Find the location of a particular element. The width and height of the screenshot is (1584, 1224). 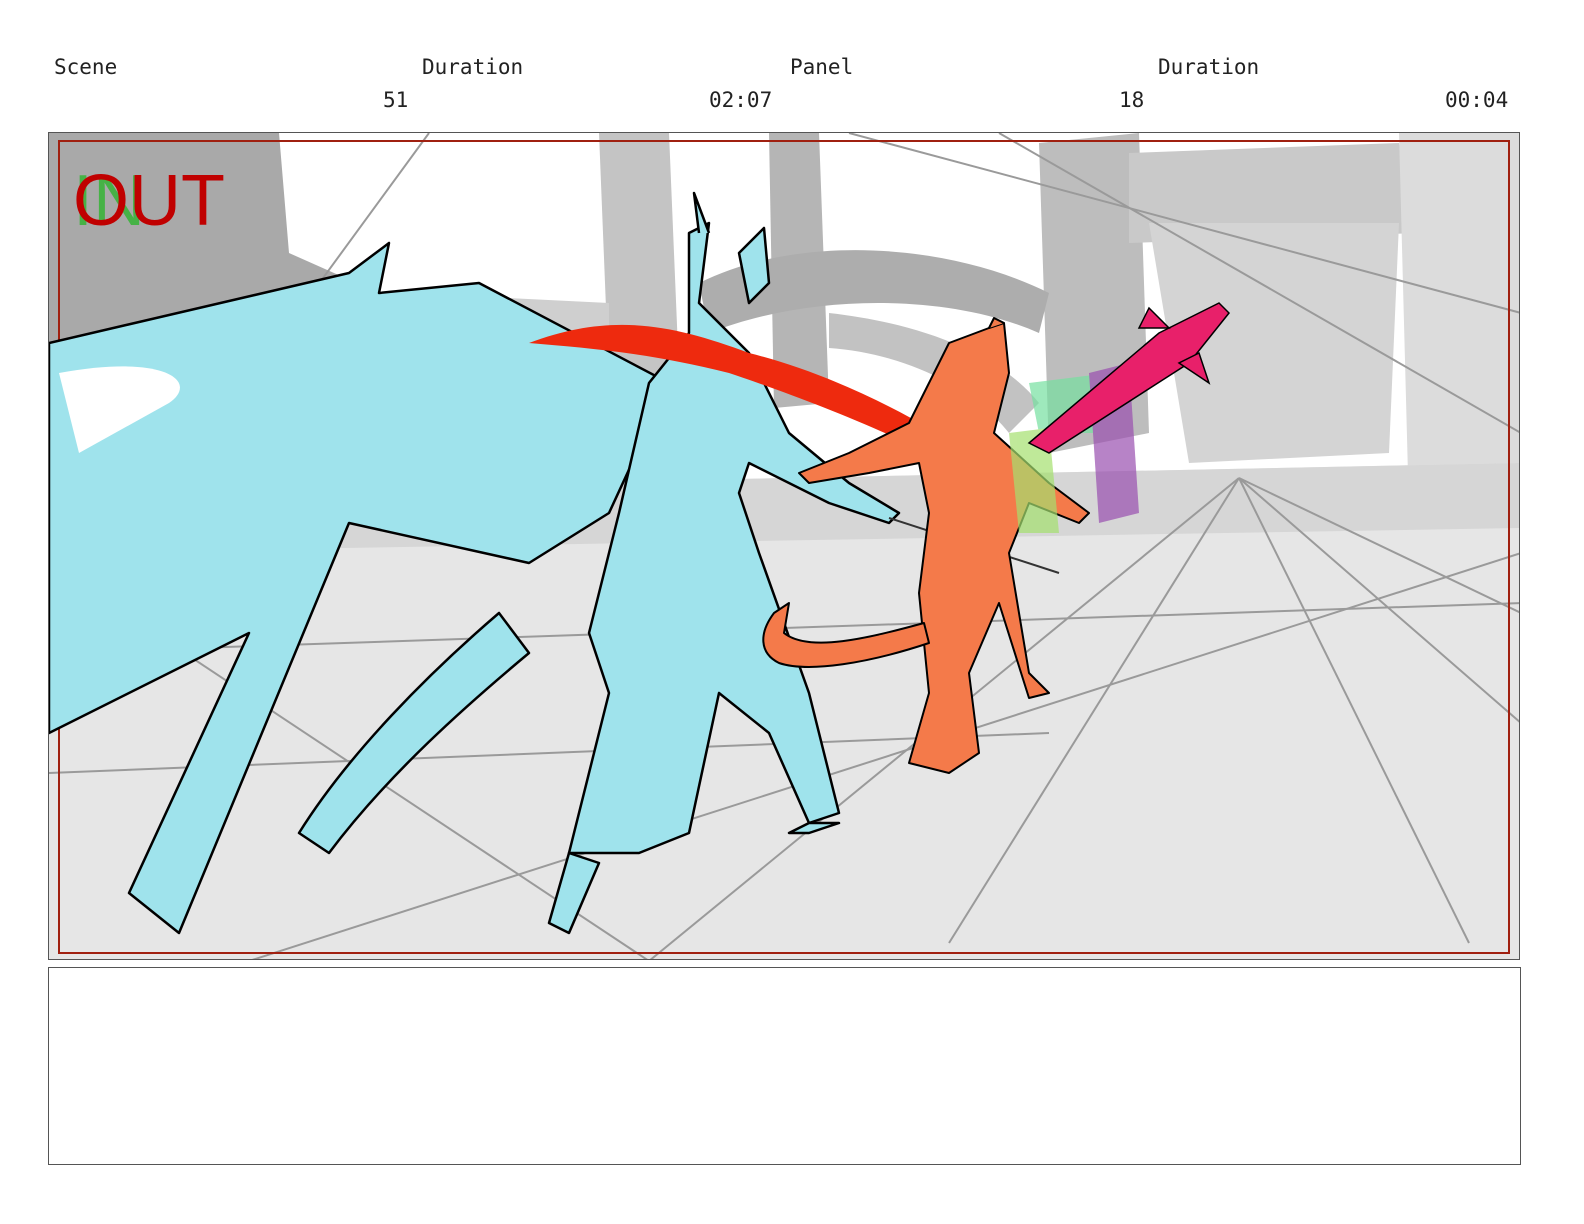

out-marker: OUT is located at coordinates (149, 201).